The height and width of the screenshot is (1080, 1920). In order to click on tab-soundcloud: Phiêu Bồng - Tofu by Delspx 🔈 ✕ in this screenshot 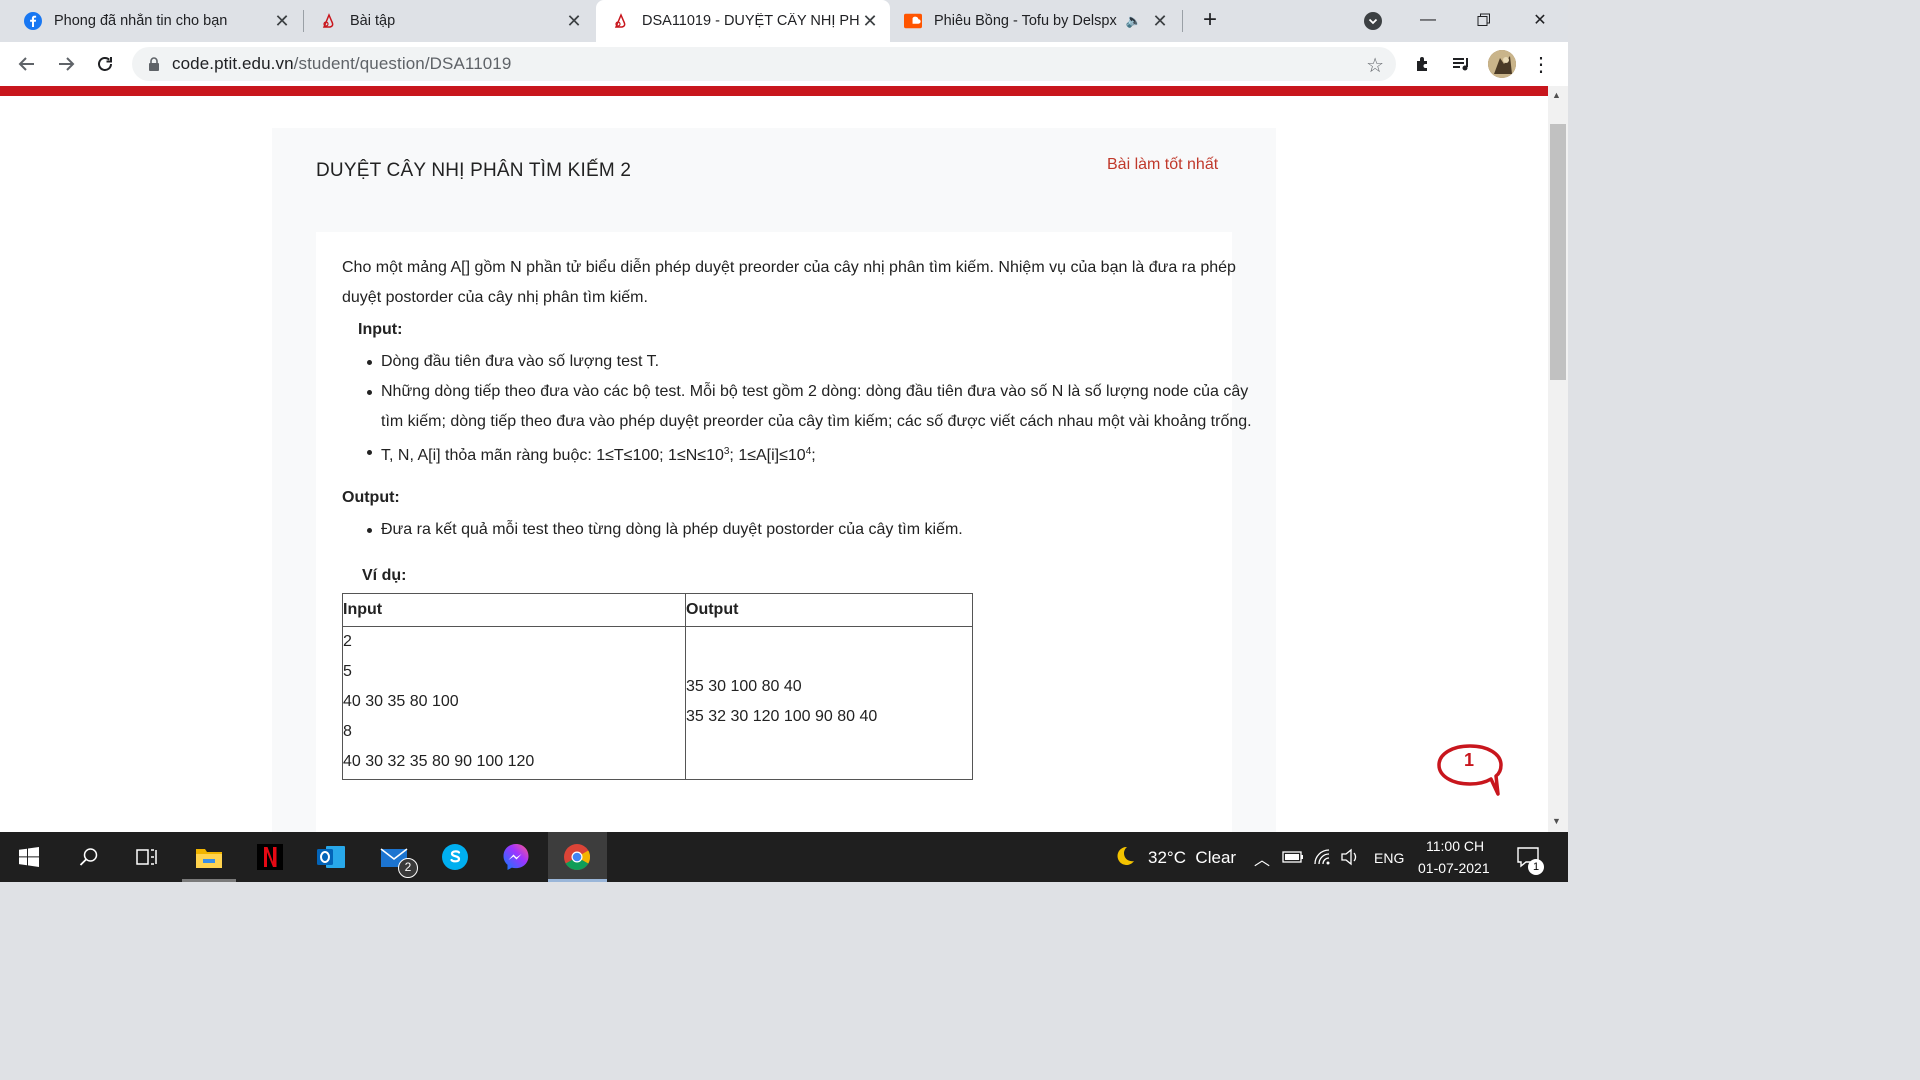, I will do `click(1035, 21)`.